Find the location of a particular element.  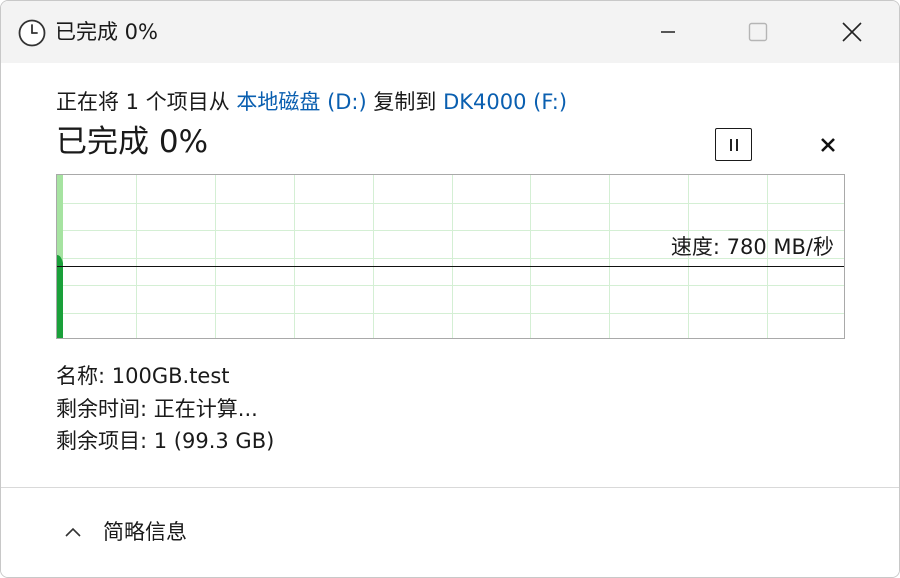

minimize-button is located at coordinates (668, 32).